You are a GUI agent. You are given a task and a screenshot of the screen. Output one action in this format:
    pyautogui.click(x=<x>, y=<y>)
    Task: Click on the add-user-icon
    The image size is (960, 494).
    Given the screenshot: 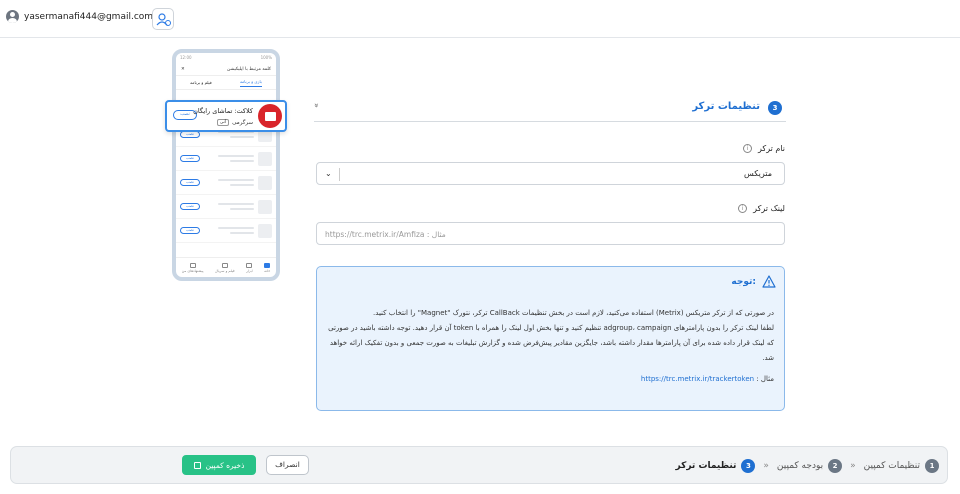 What is the action you would take?
    pyautogui.click(x=163, y=19)
    